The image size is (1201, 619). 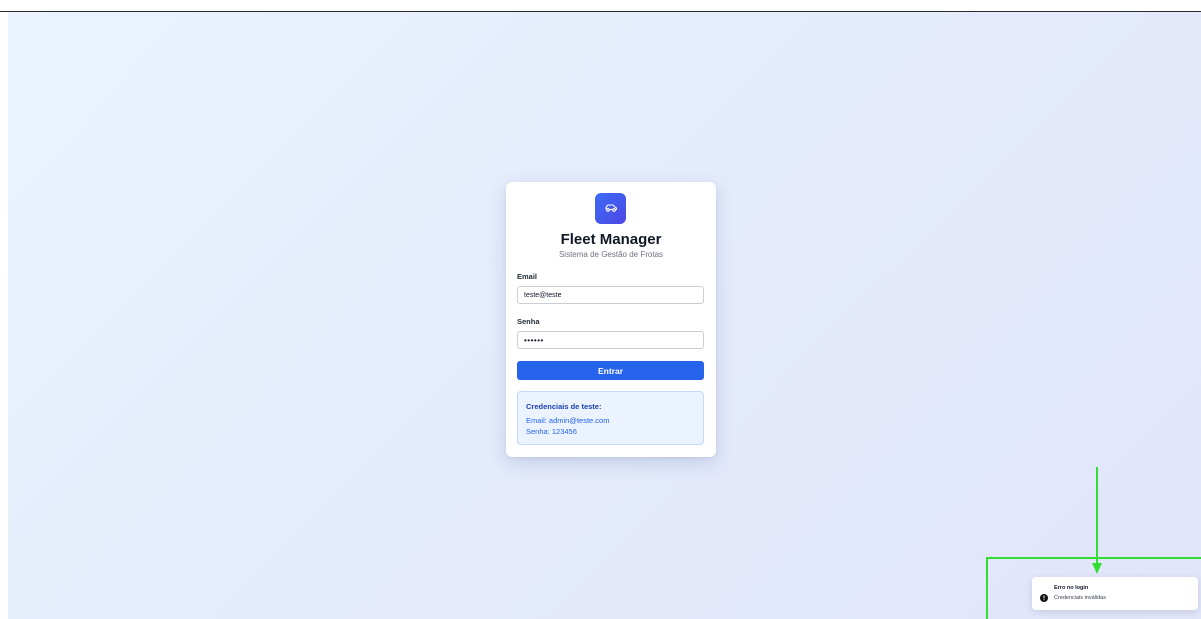 What do you see at coordinates (610, 295) in the screenshot?
I see `email-field: teste@teste` at bounding box center [610, 295].